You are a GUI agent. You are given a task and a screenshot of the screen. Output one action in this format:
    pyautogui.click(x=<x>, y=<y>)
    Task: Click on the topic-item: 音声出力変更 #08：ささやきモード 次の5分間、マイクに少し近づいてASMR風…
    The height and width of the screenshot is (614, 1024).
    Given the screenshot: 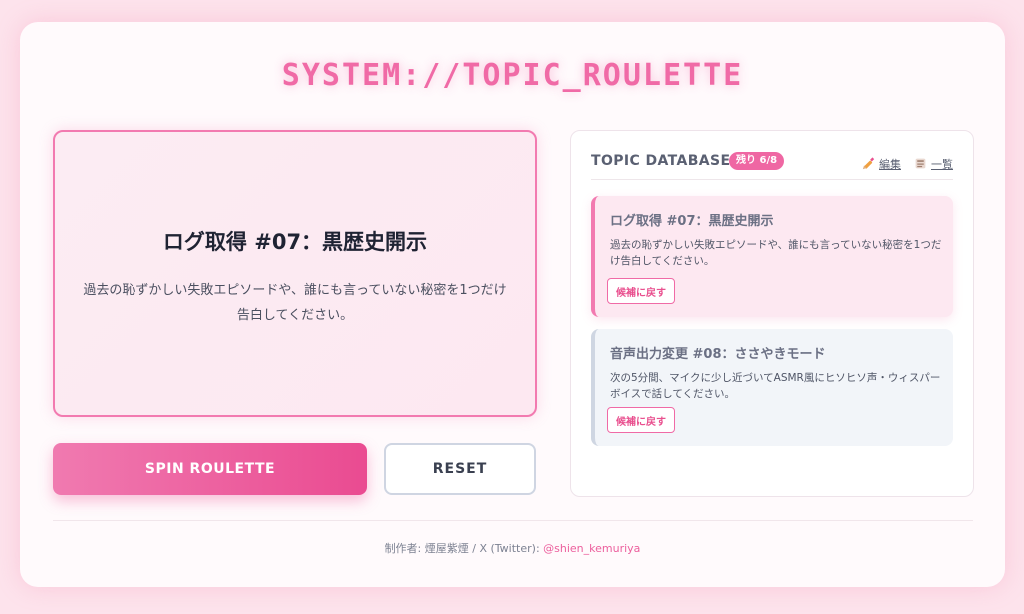 What is the action you would take?
    pyautogui.click(x=772, y=387)
    